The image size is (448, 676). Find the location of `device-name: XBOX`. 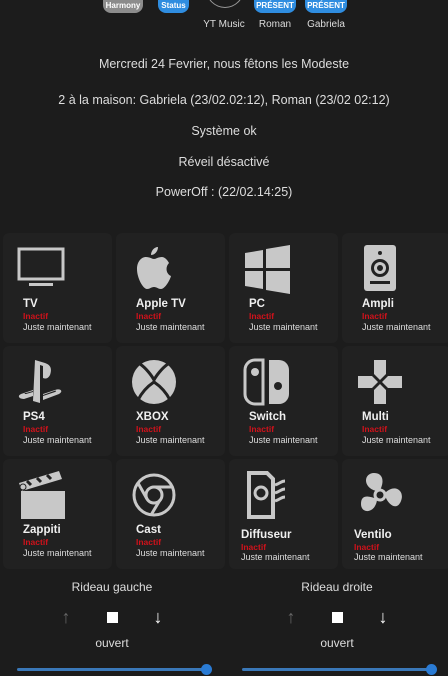

device-name: XBOX is located at coordinates (152, 417).